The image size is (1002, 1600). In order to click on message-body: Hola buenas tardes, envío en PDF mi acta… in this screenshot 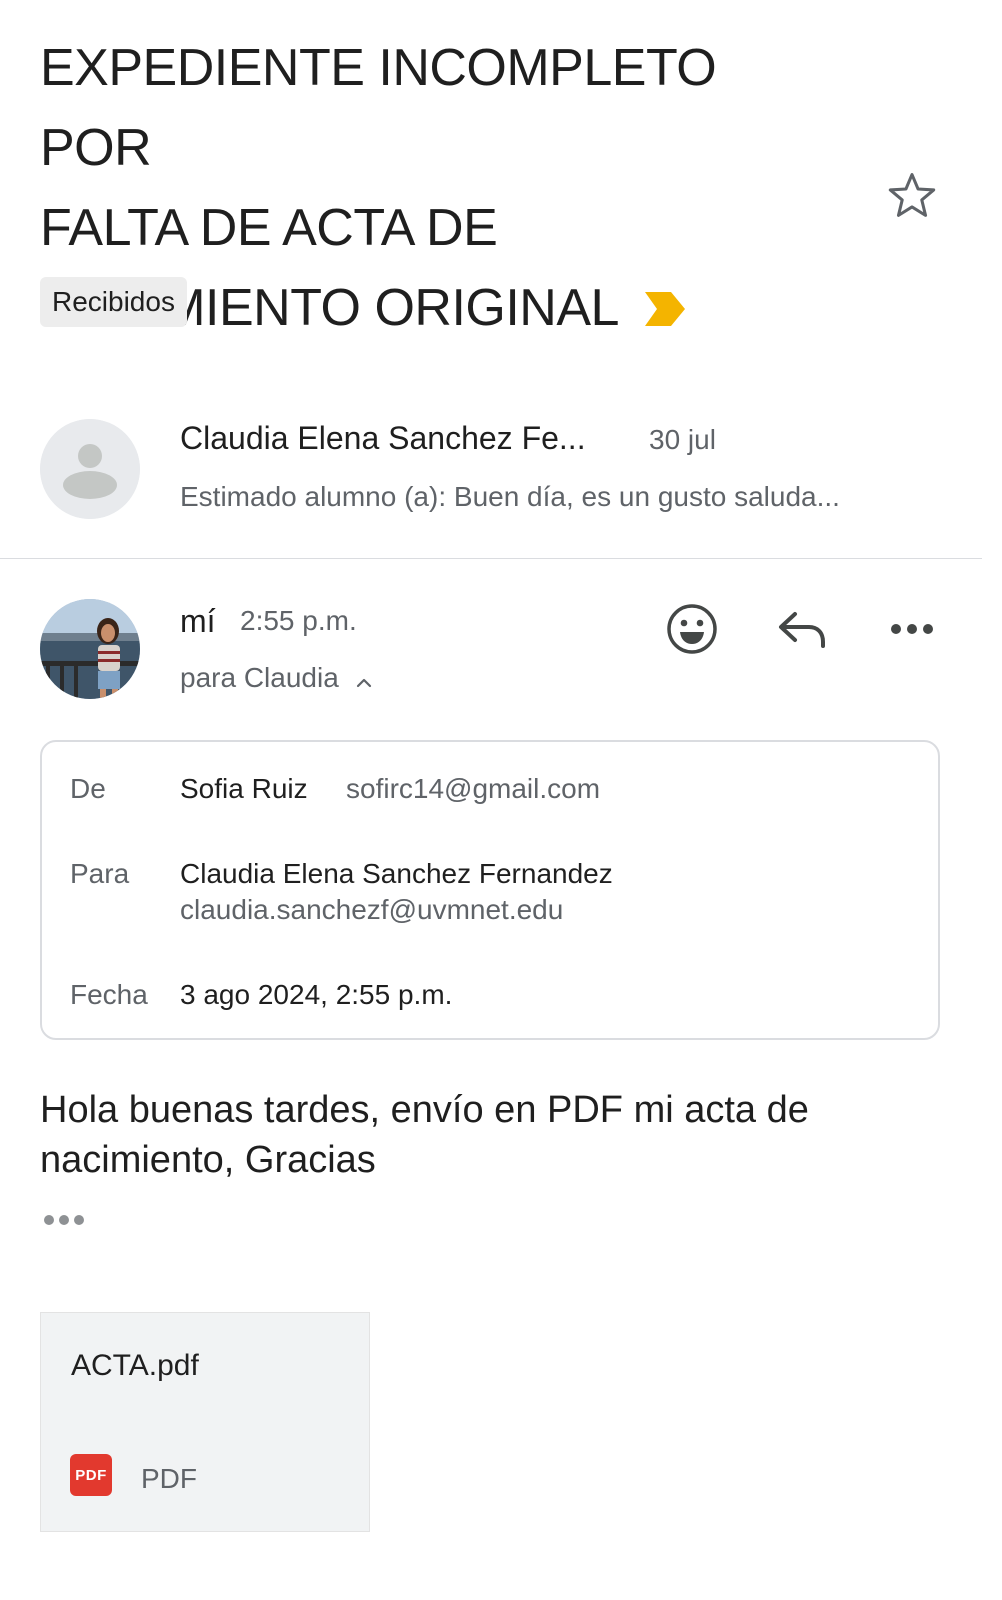, I will do `click(424, 1135)`.